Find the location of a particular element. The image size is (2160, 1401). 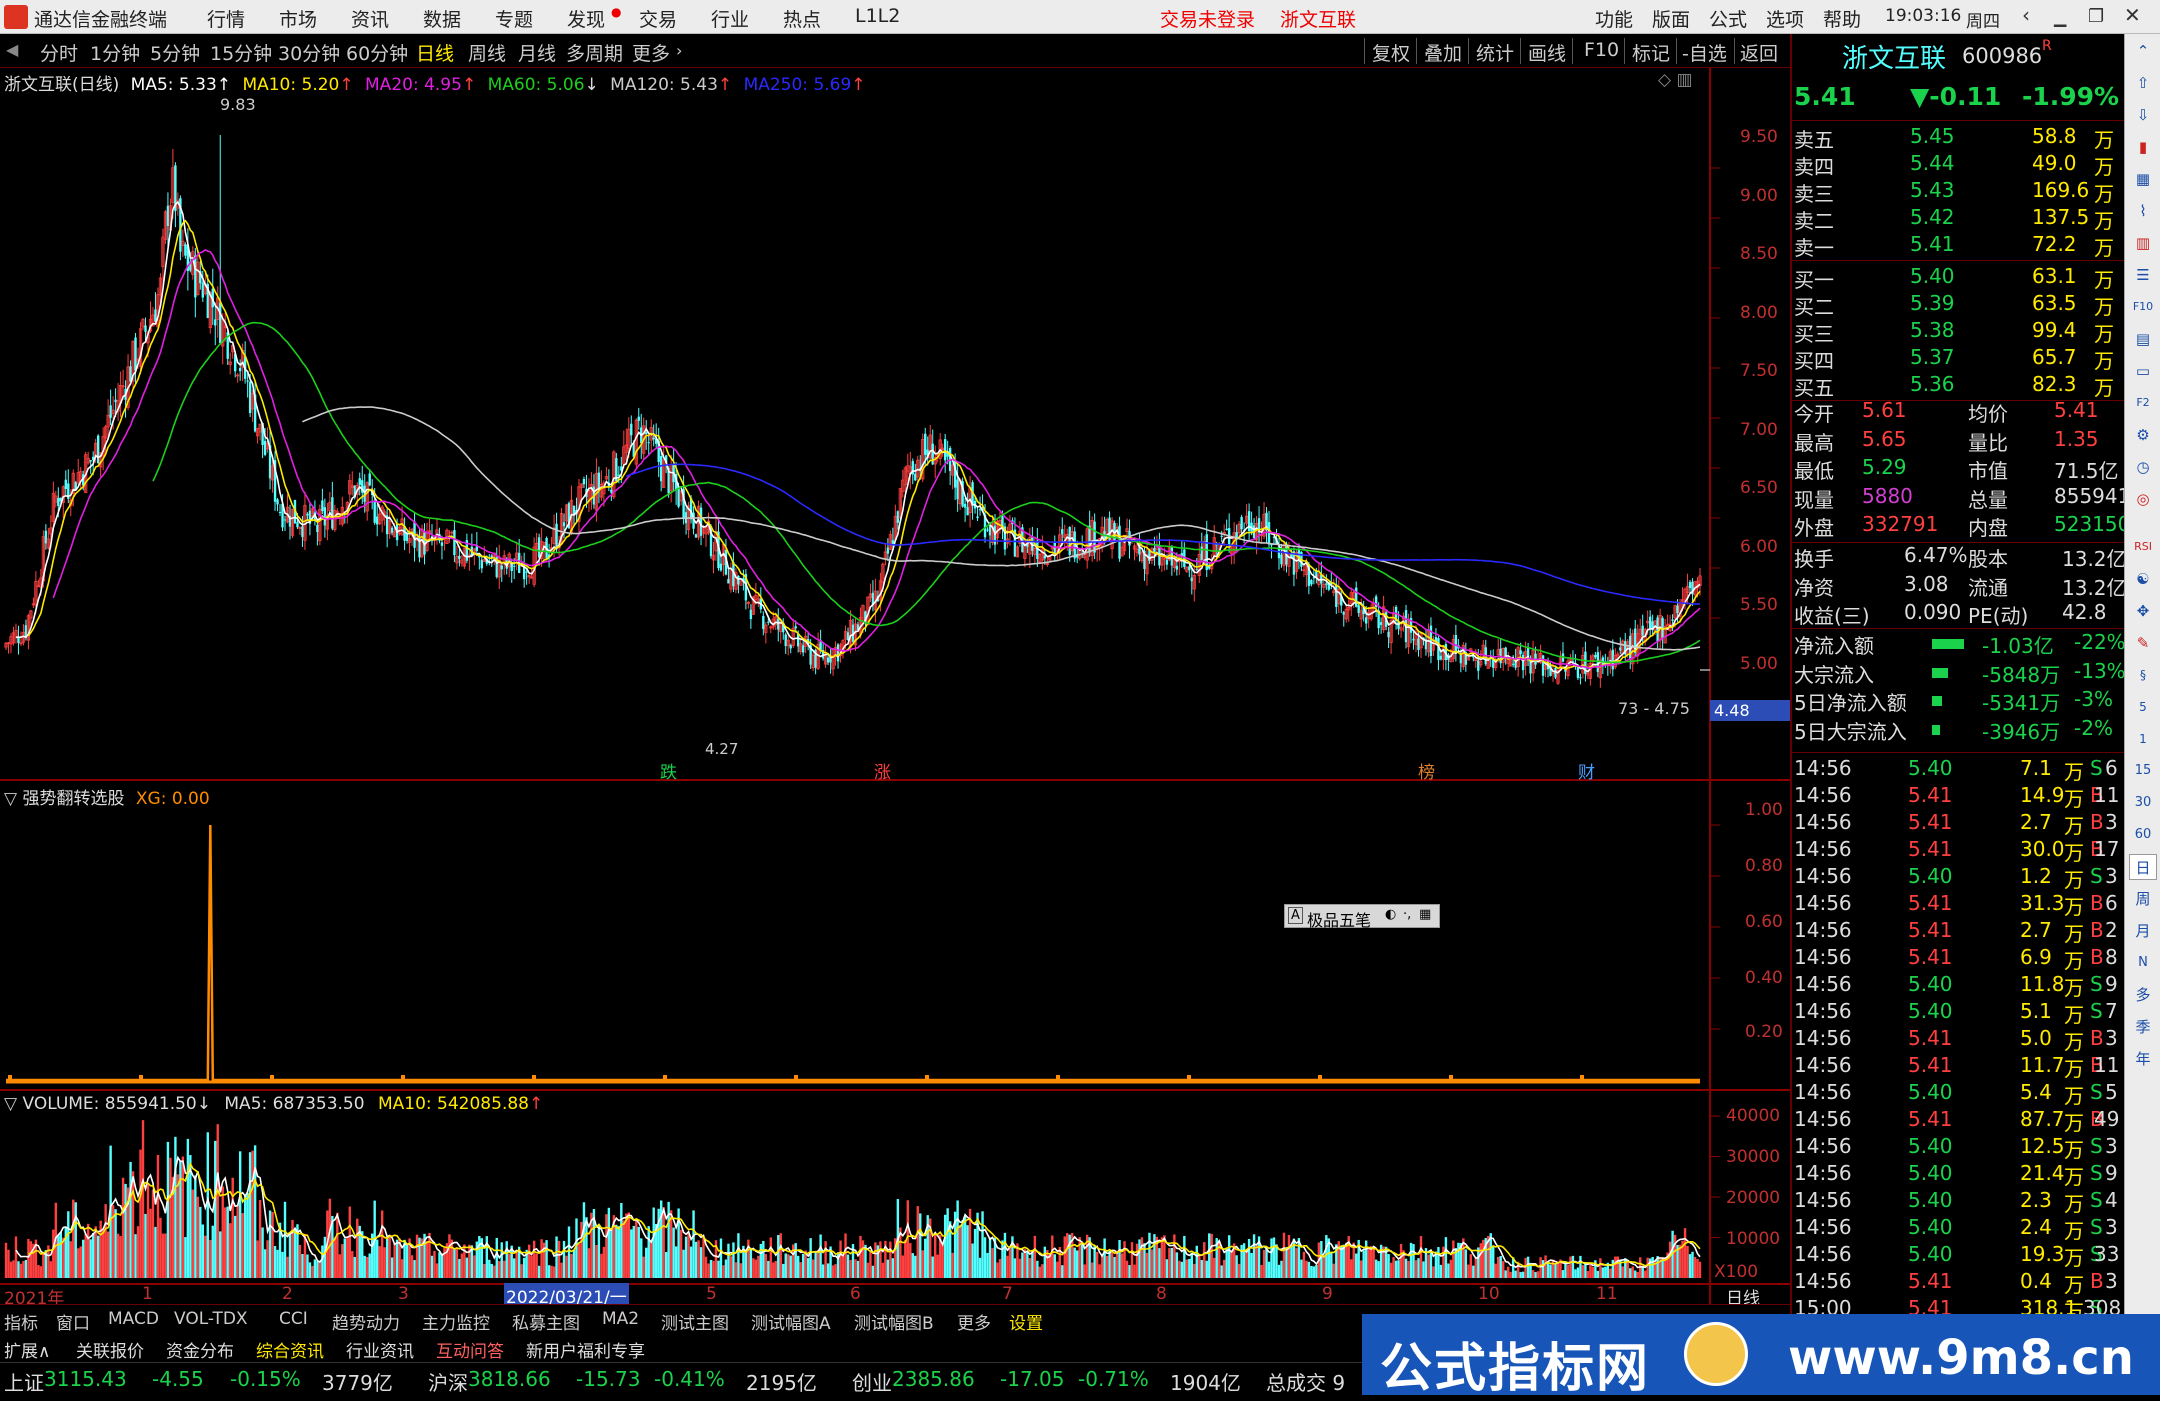

f10-icon: F10 is located at coordinates (2143, 307).